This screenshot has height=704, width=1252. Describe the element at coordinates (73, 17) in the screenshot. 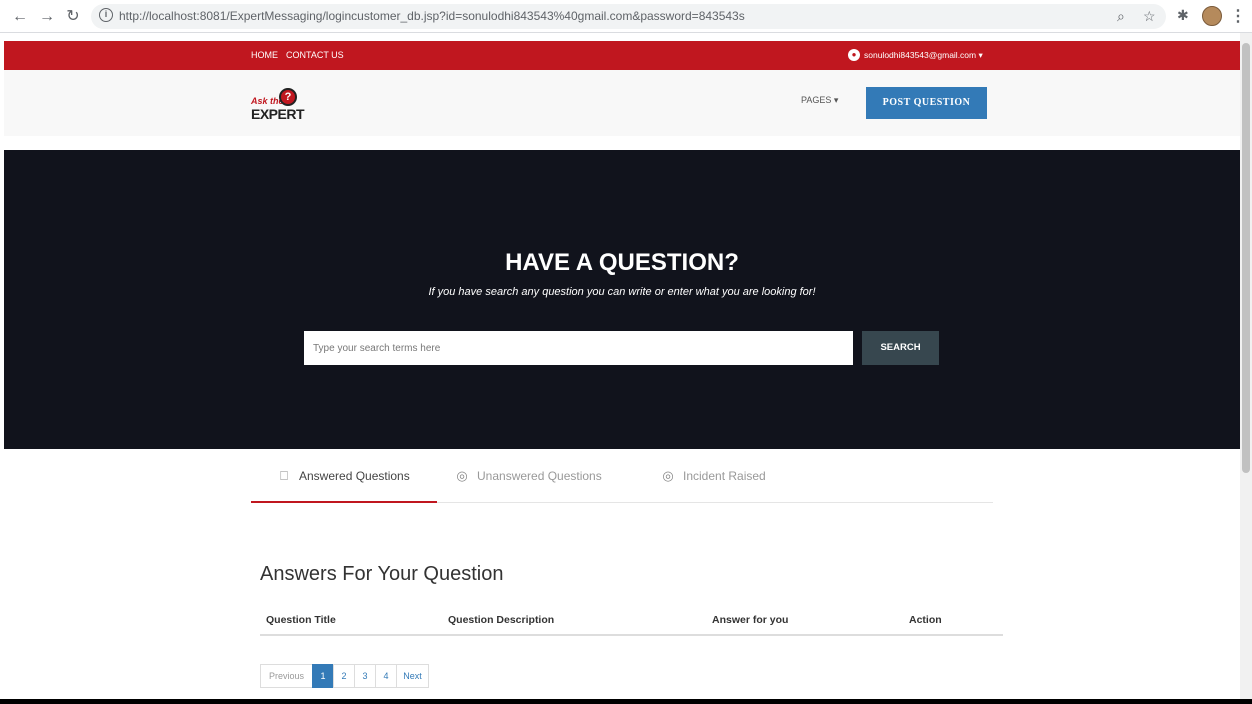

I see `reload-icon: ↻` at that location.